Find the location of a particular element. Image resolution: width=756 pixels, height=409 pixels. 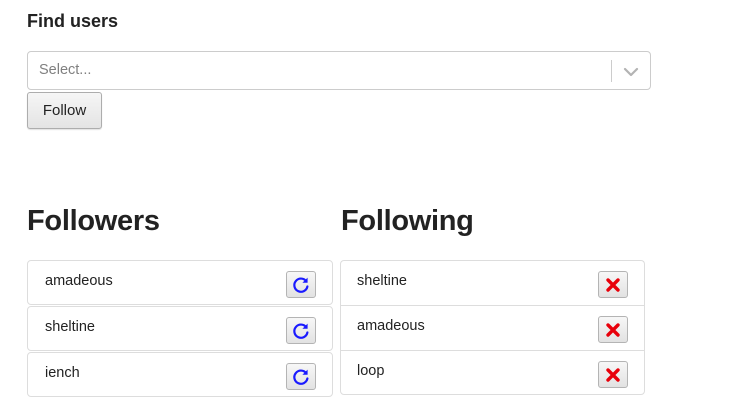

find-users-title: Find users is located at coordinates (73, 21).